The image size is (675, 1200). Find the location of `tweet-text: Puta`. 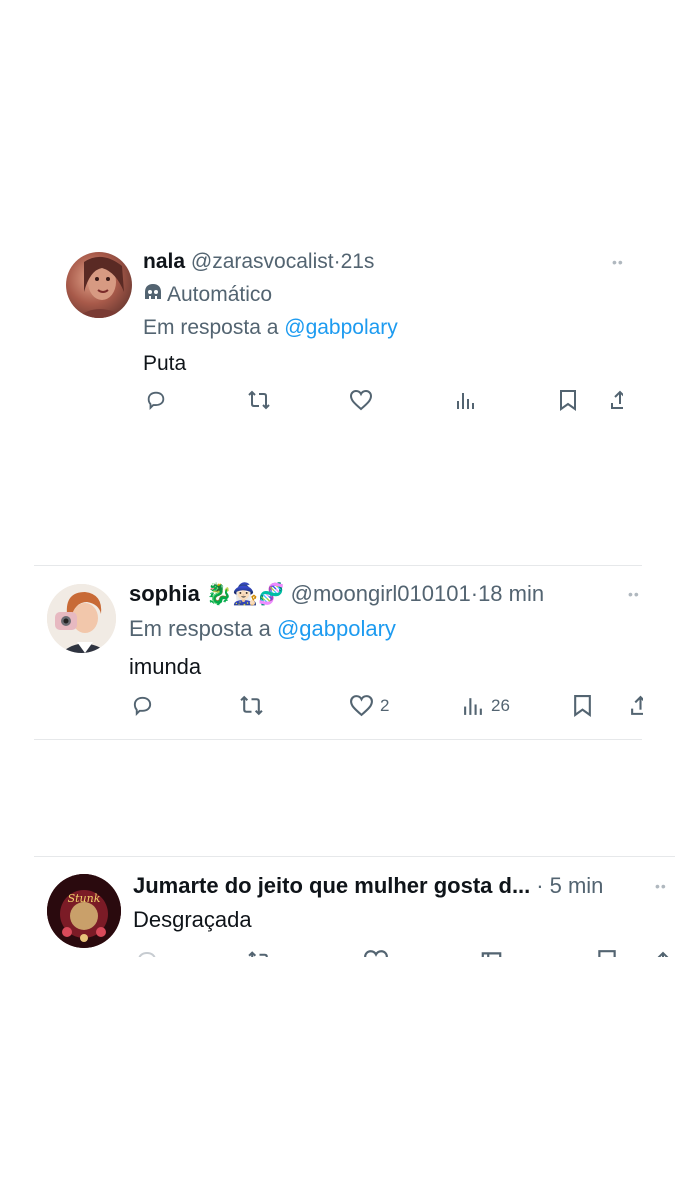

tweet-text: Puta is located at coordinates (165, 363).